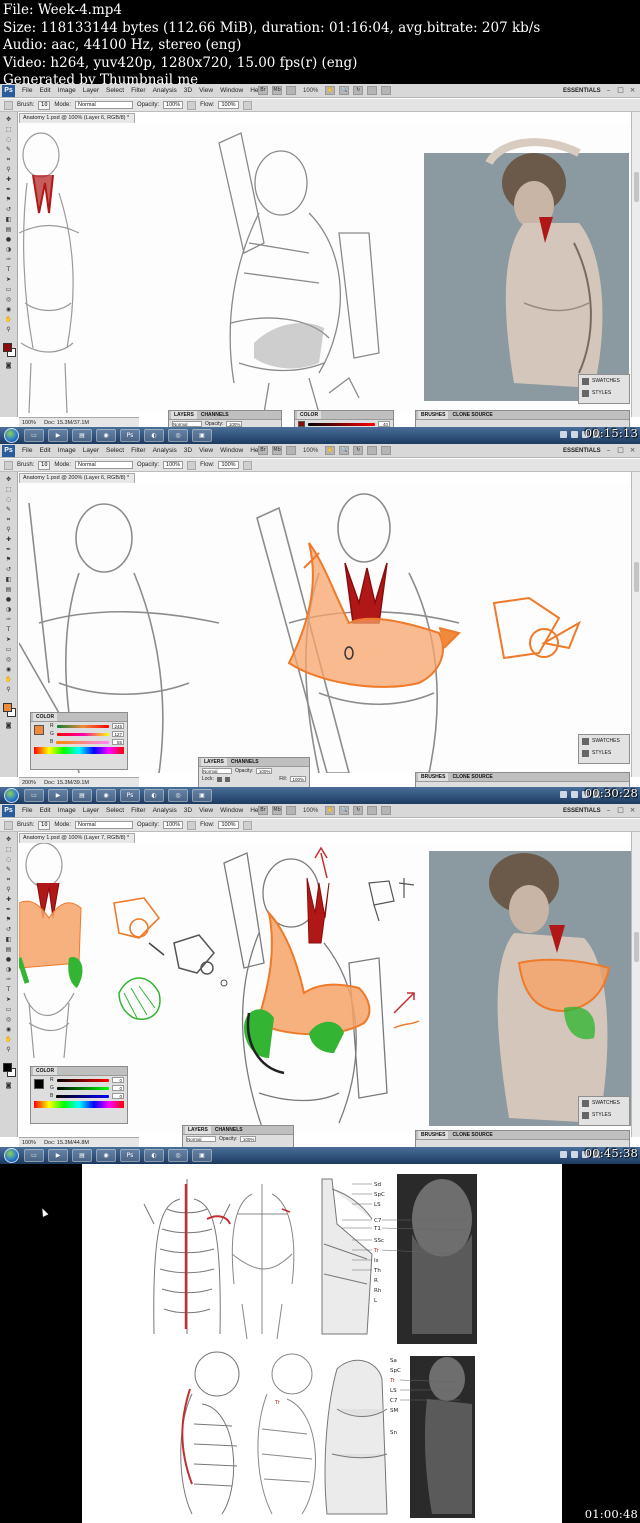 The width and height of the screenshot is (640, 1523). I want to click on eyedropper-icon: ⚲, so click(8, 890).